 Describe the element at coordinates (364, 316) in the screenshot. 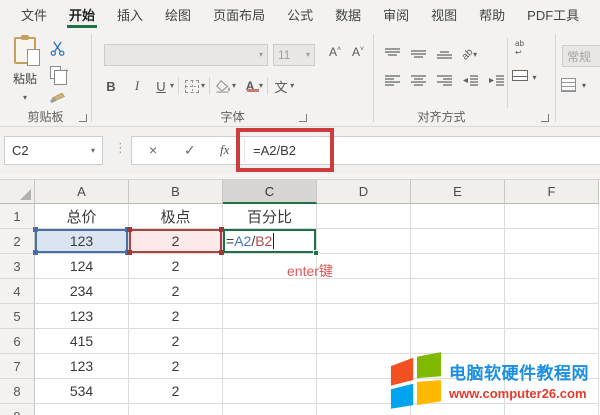

I see `cell-D5` at that location.